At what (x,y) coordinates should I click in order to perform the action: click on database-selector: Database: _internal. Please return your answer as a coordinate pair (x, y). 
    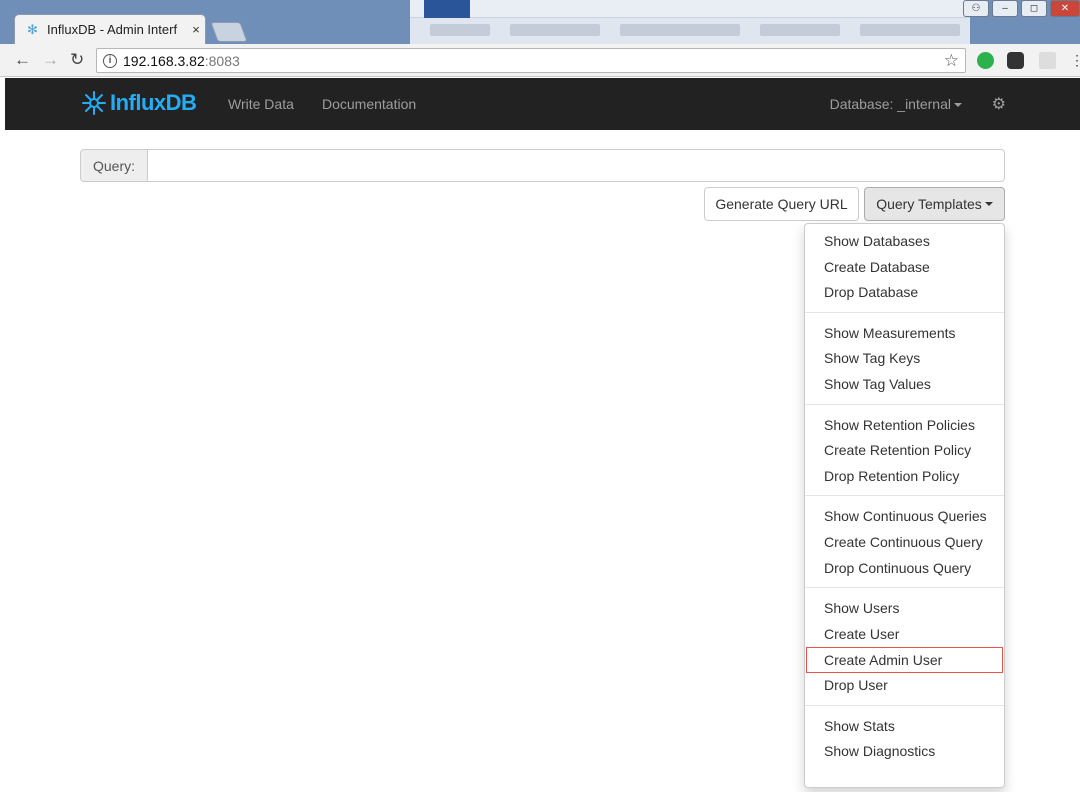
    Looking at the image, I should click on (896, 104).